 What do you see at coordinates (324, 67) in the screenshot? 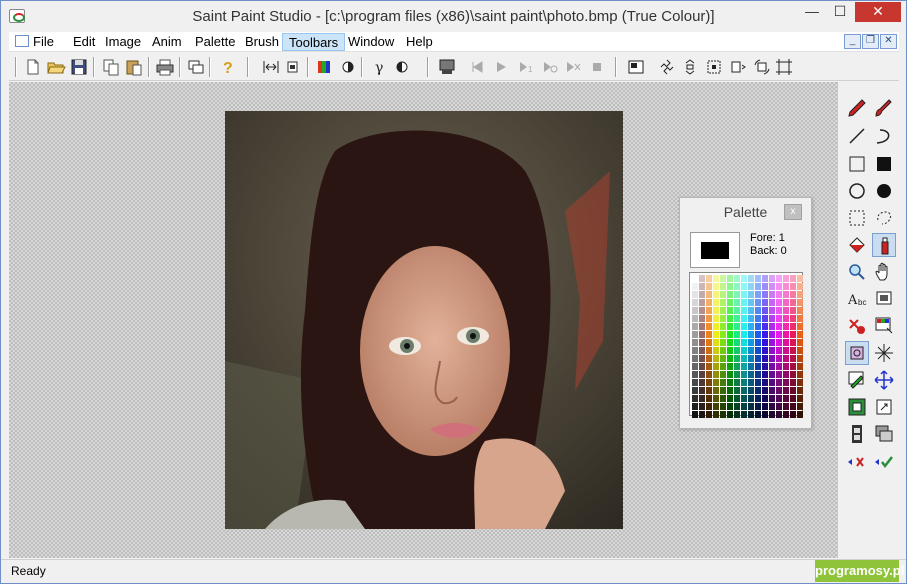
I see `color-balance-icon` at bounding box center [324, 67].